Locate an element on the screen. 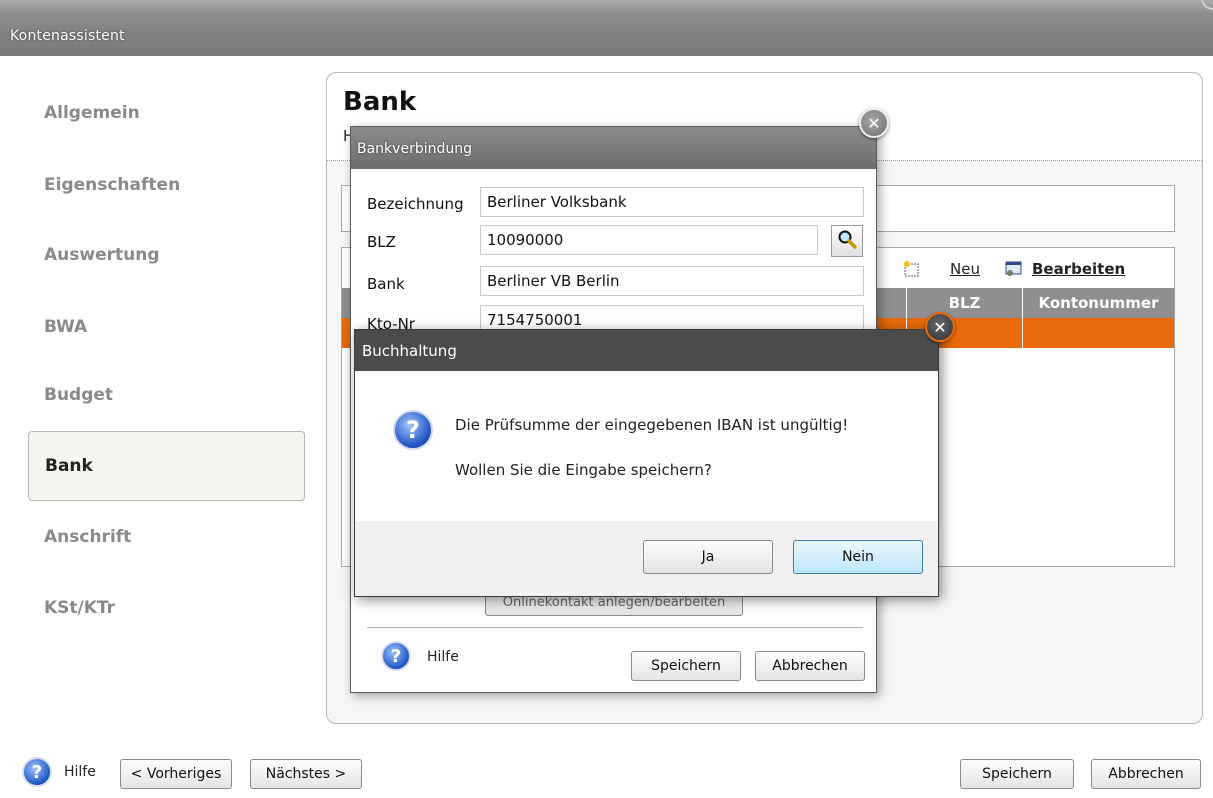 The image size is (1213, 798). sidebar-item-label: KSt/KTr is located at coordinates (80, 608).